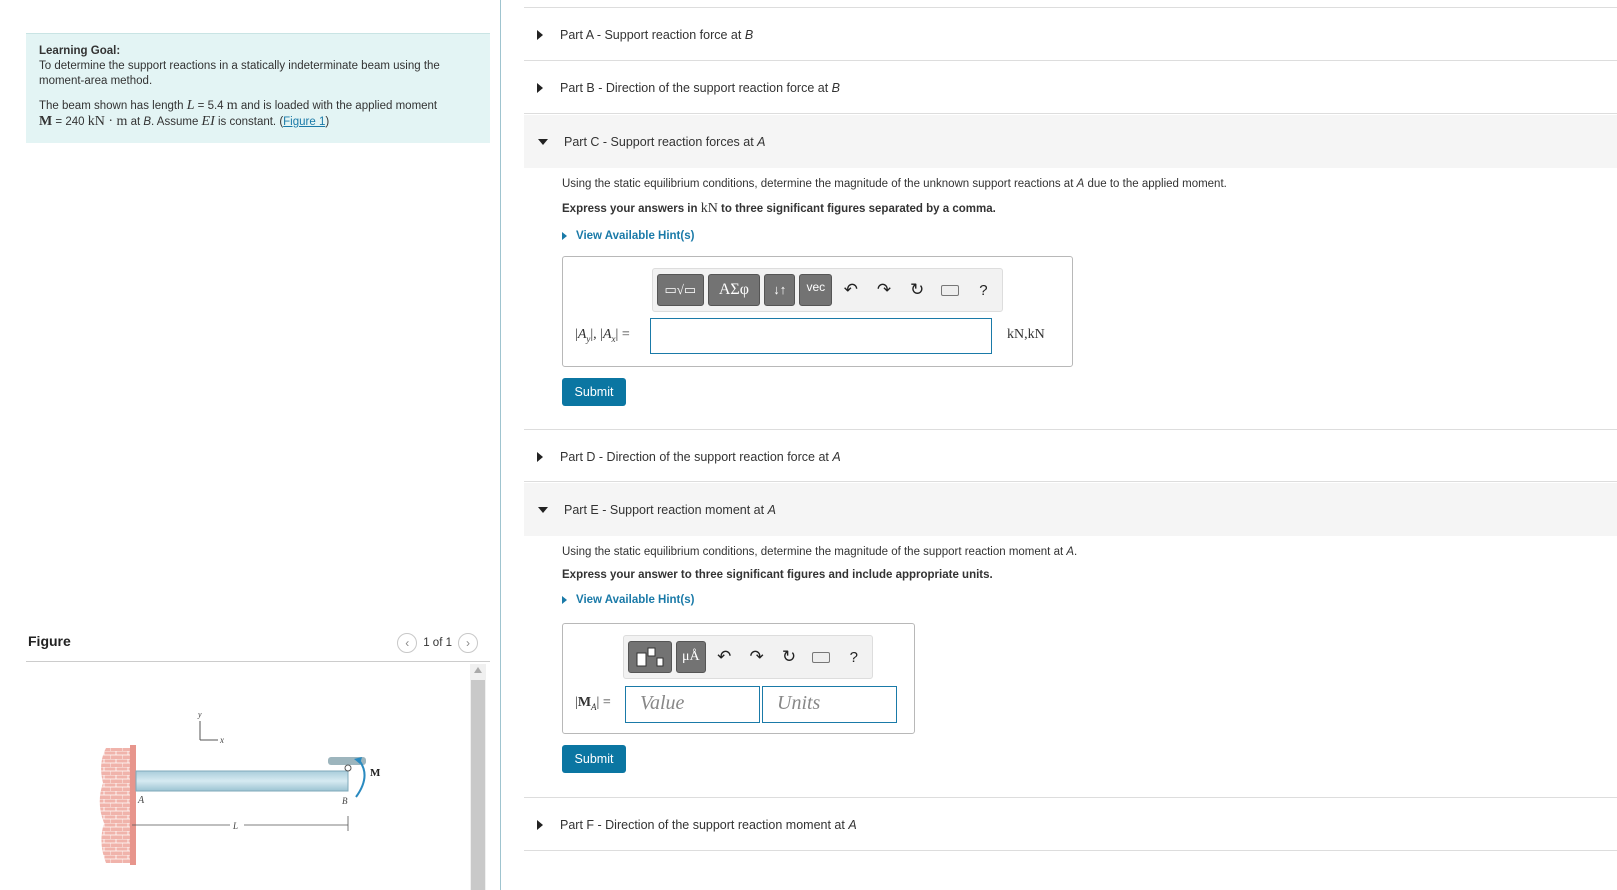 The width and height of the screenshot is (1617, 890). I want to click on moment-label: M, so click(375, 773).